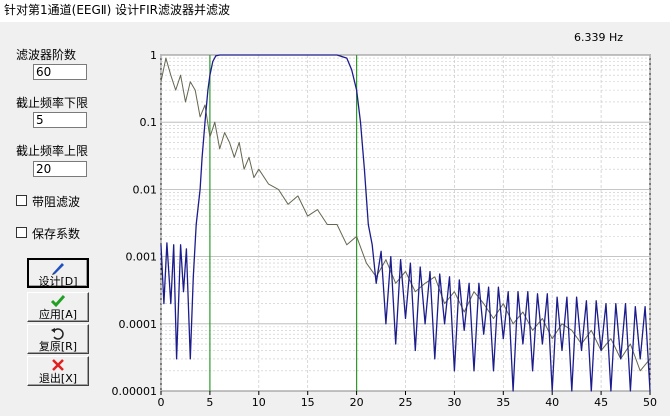 The image size is (670, 416). What do you see at coordinates (52, 151) in the screenshot?
I see `high-cut-label: 截止频率上限` at bounding box center [52, 151].